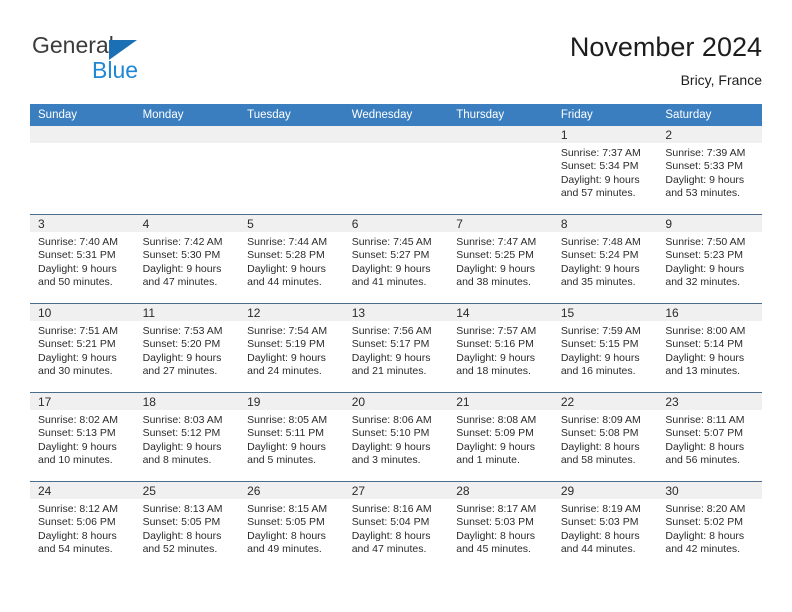 The image size is (792, 612). What do you see at coordinates (284, 549) in the screenshot?
I see `daylight-text-line2: and 49 minutes.` at bounding box center [284, 549].